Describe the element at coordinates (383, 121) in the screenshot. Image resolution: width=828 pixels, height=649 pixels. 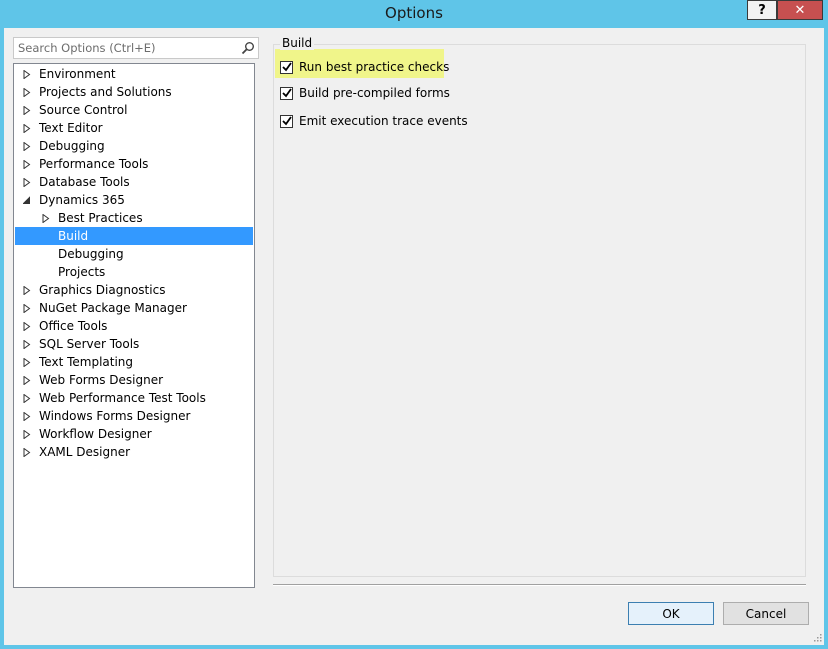
I see `option-label: Emit execution trace events` at that location.